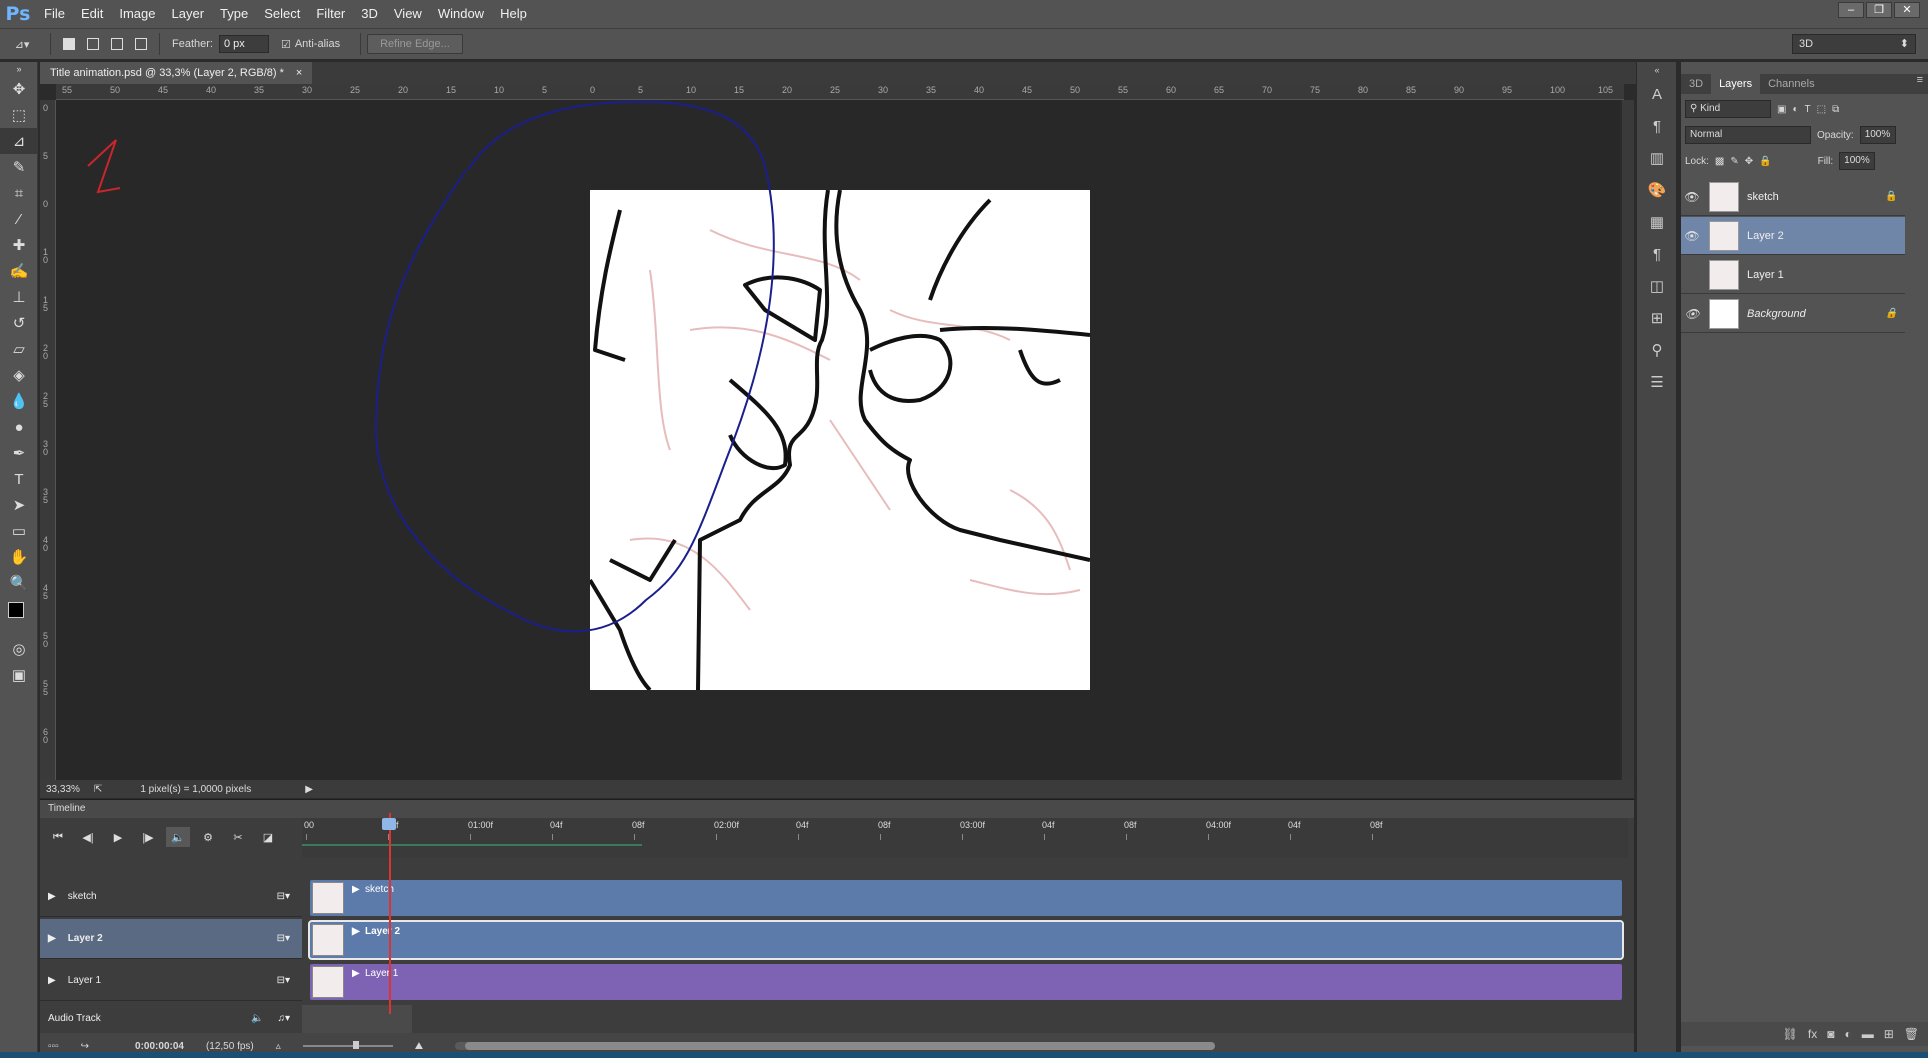 Image resolution: width=1928 pixels, height=1058 pixels. Describe the element at coordinates (390, 913) in the screenshot. I see `playhead-line` at that location.